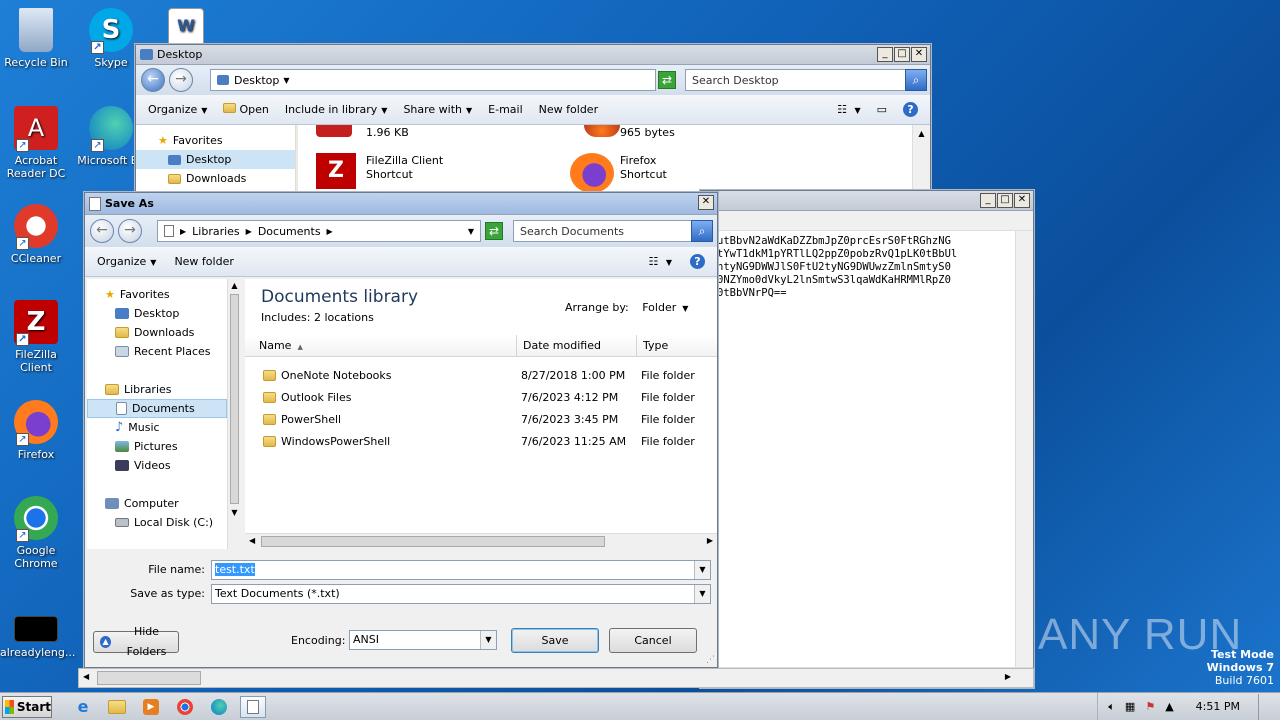 The image size is (1280, 720). What do you see at coordinates (157, 446) in the screenshot?
I see `nav-pictures: Pictures` at bounding box center [157, 446].